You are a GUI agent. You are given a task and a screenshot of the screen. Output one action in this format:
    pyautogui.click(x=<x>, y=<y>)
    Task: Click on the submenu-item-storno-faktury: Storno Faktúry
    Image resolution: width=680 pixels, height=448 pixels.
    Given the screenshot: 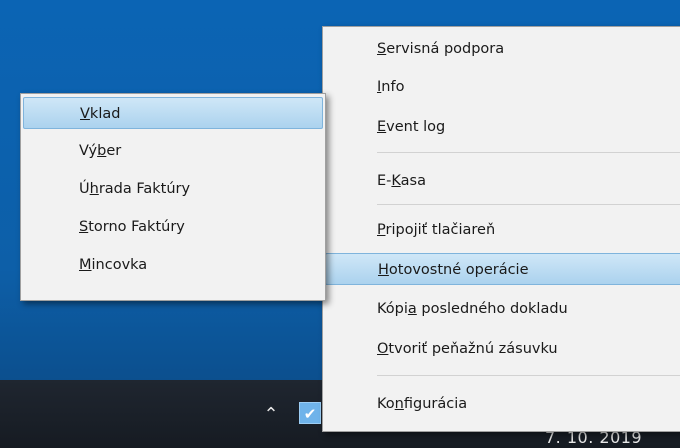 What is the action you would take?
    pyautogui.click(x=173, y=227)
    